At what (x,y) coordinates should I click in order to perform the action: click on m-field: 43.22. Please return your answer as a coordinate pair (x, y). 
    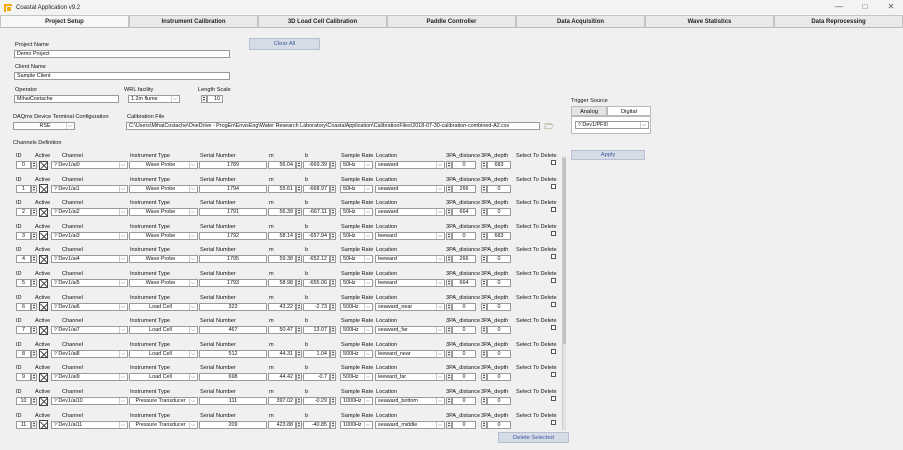
    Looking at the image, I should click on (282, 306).